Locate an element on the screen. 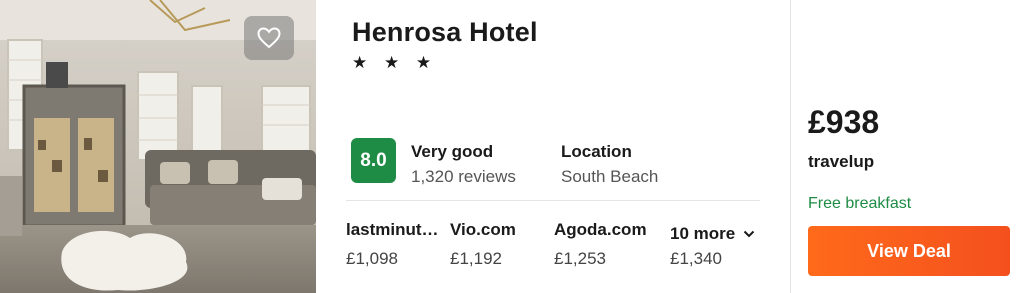 The width and height of the screenshot is (1024, 293). provider-name: Agoda.com is located at coordinates (600, 229).